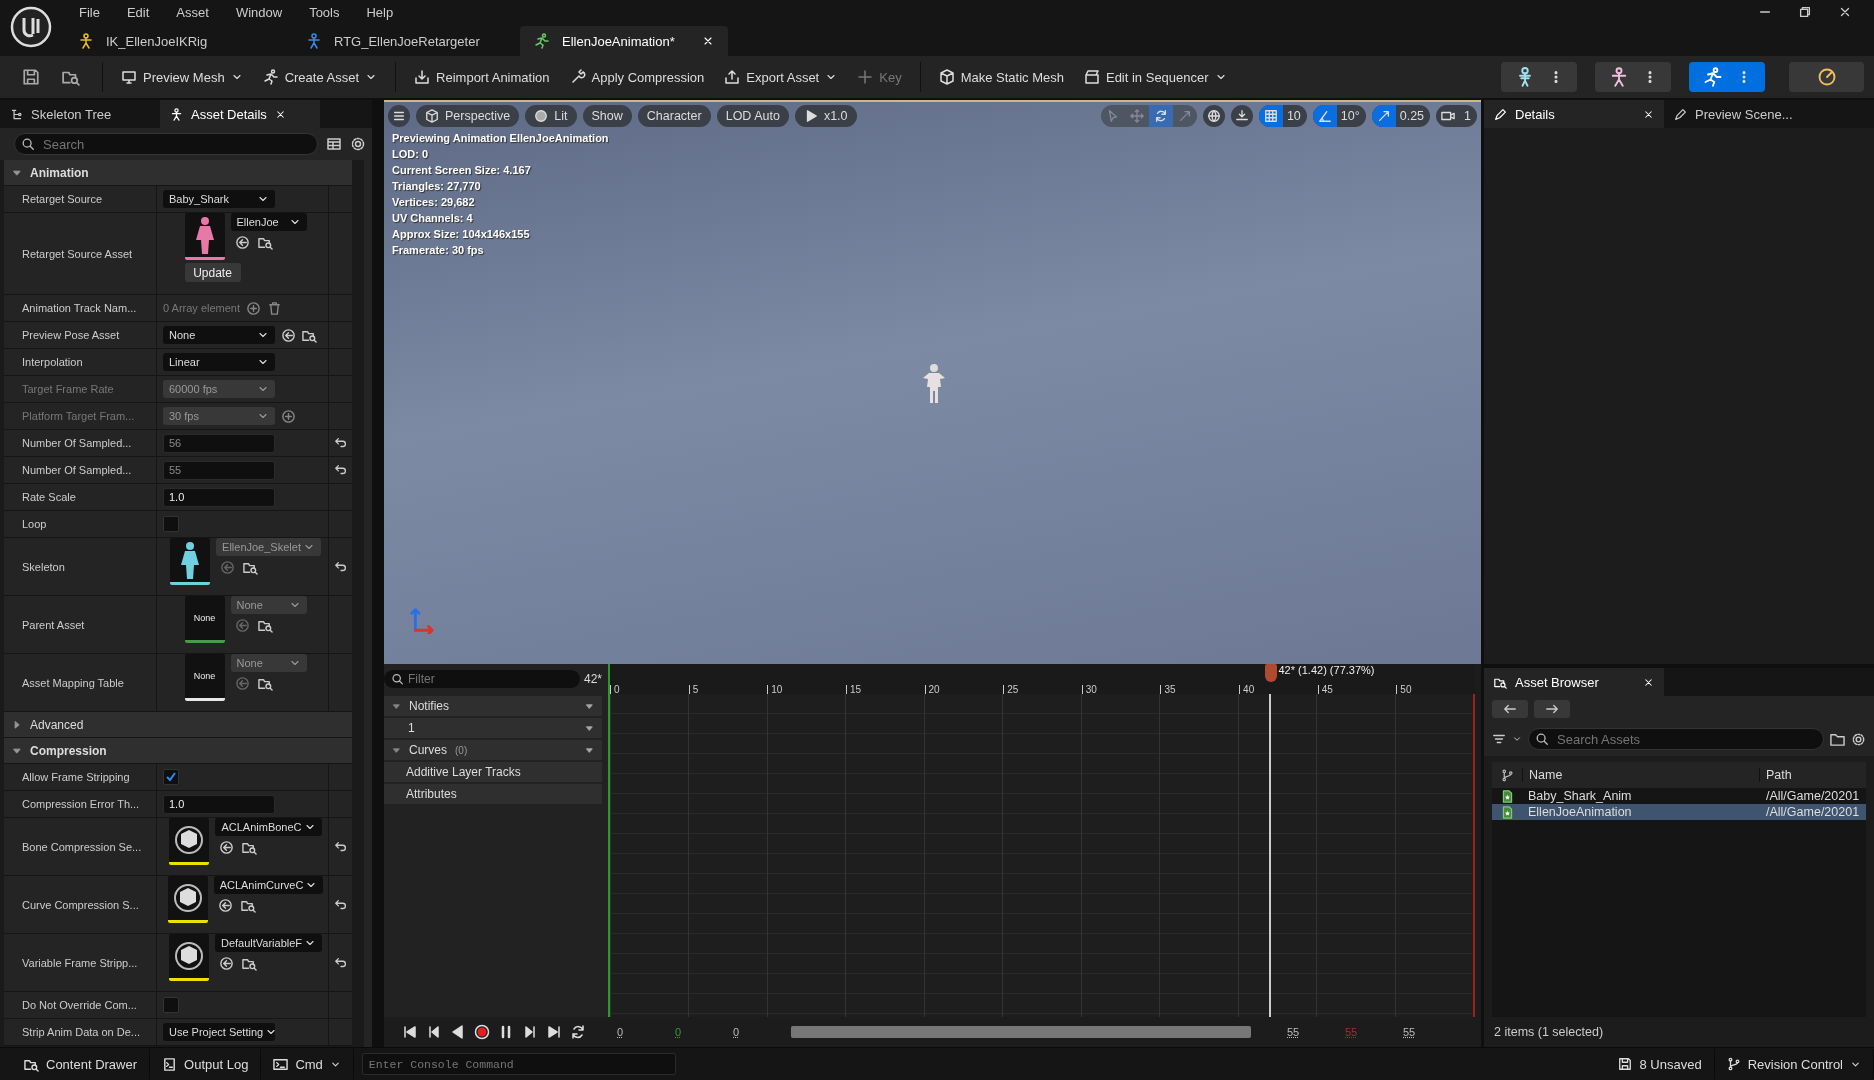 Image resolution: width=1874 pixels, height=1080 pixels. What do you see at coordinates (1640, 775) in the screenshot?
I see `column-header: Name` at bounding box center [1640, 775].